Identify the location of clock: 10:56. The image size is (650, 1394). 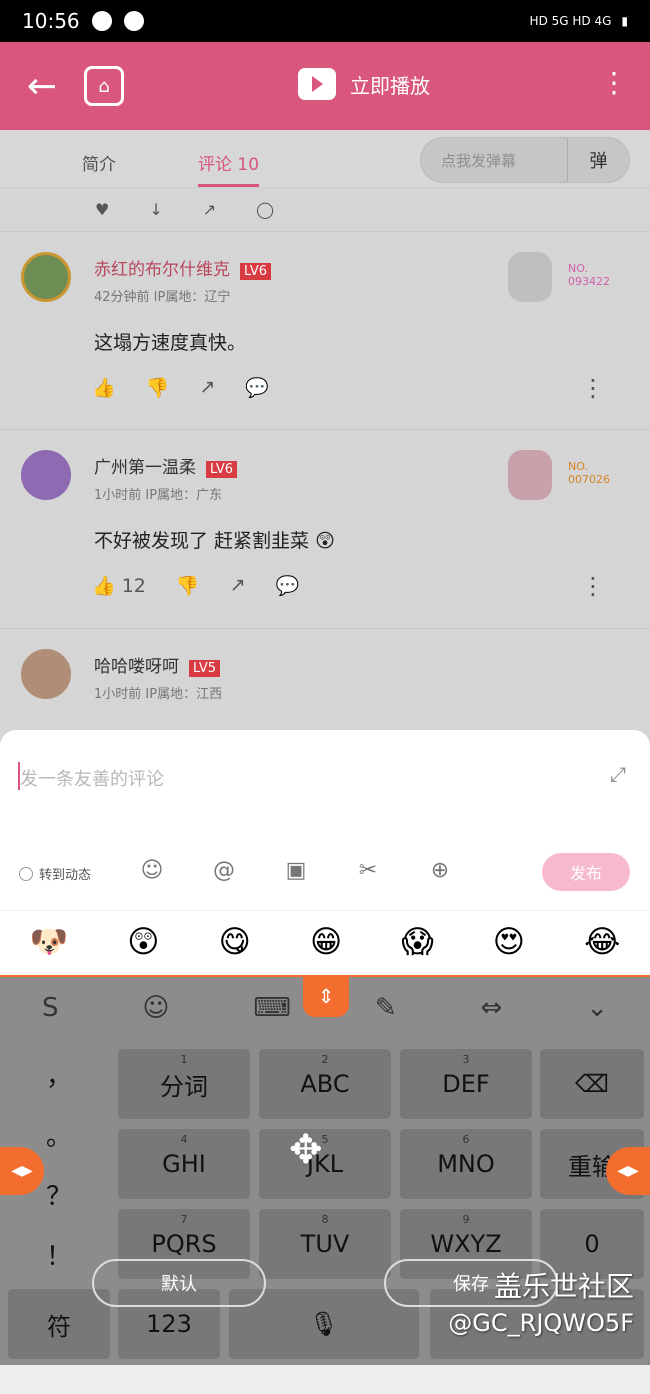
(51, 21).